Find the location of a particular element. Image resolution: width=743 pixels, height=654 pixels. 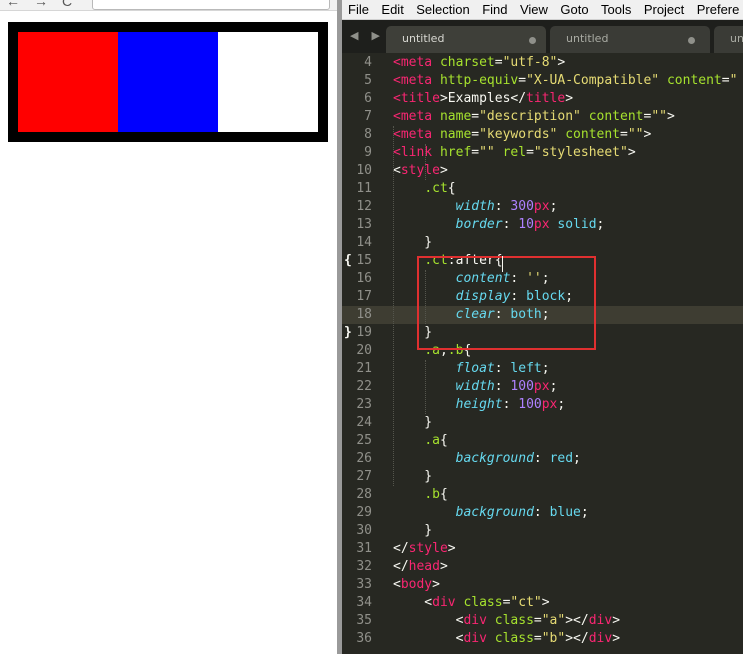

line-number: 22 is located at coordinates (364, 386).